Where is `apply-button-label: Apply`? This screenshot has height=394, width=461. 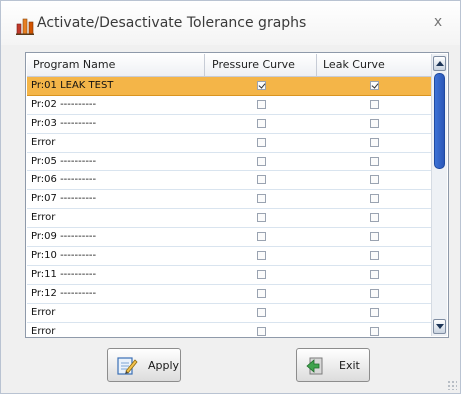
apply-button-label: Apply is located at coordinates (164, 365).